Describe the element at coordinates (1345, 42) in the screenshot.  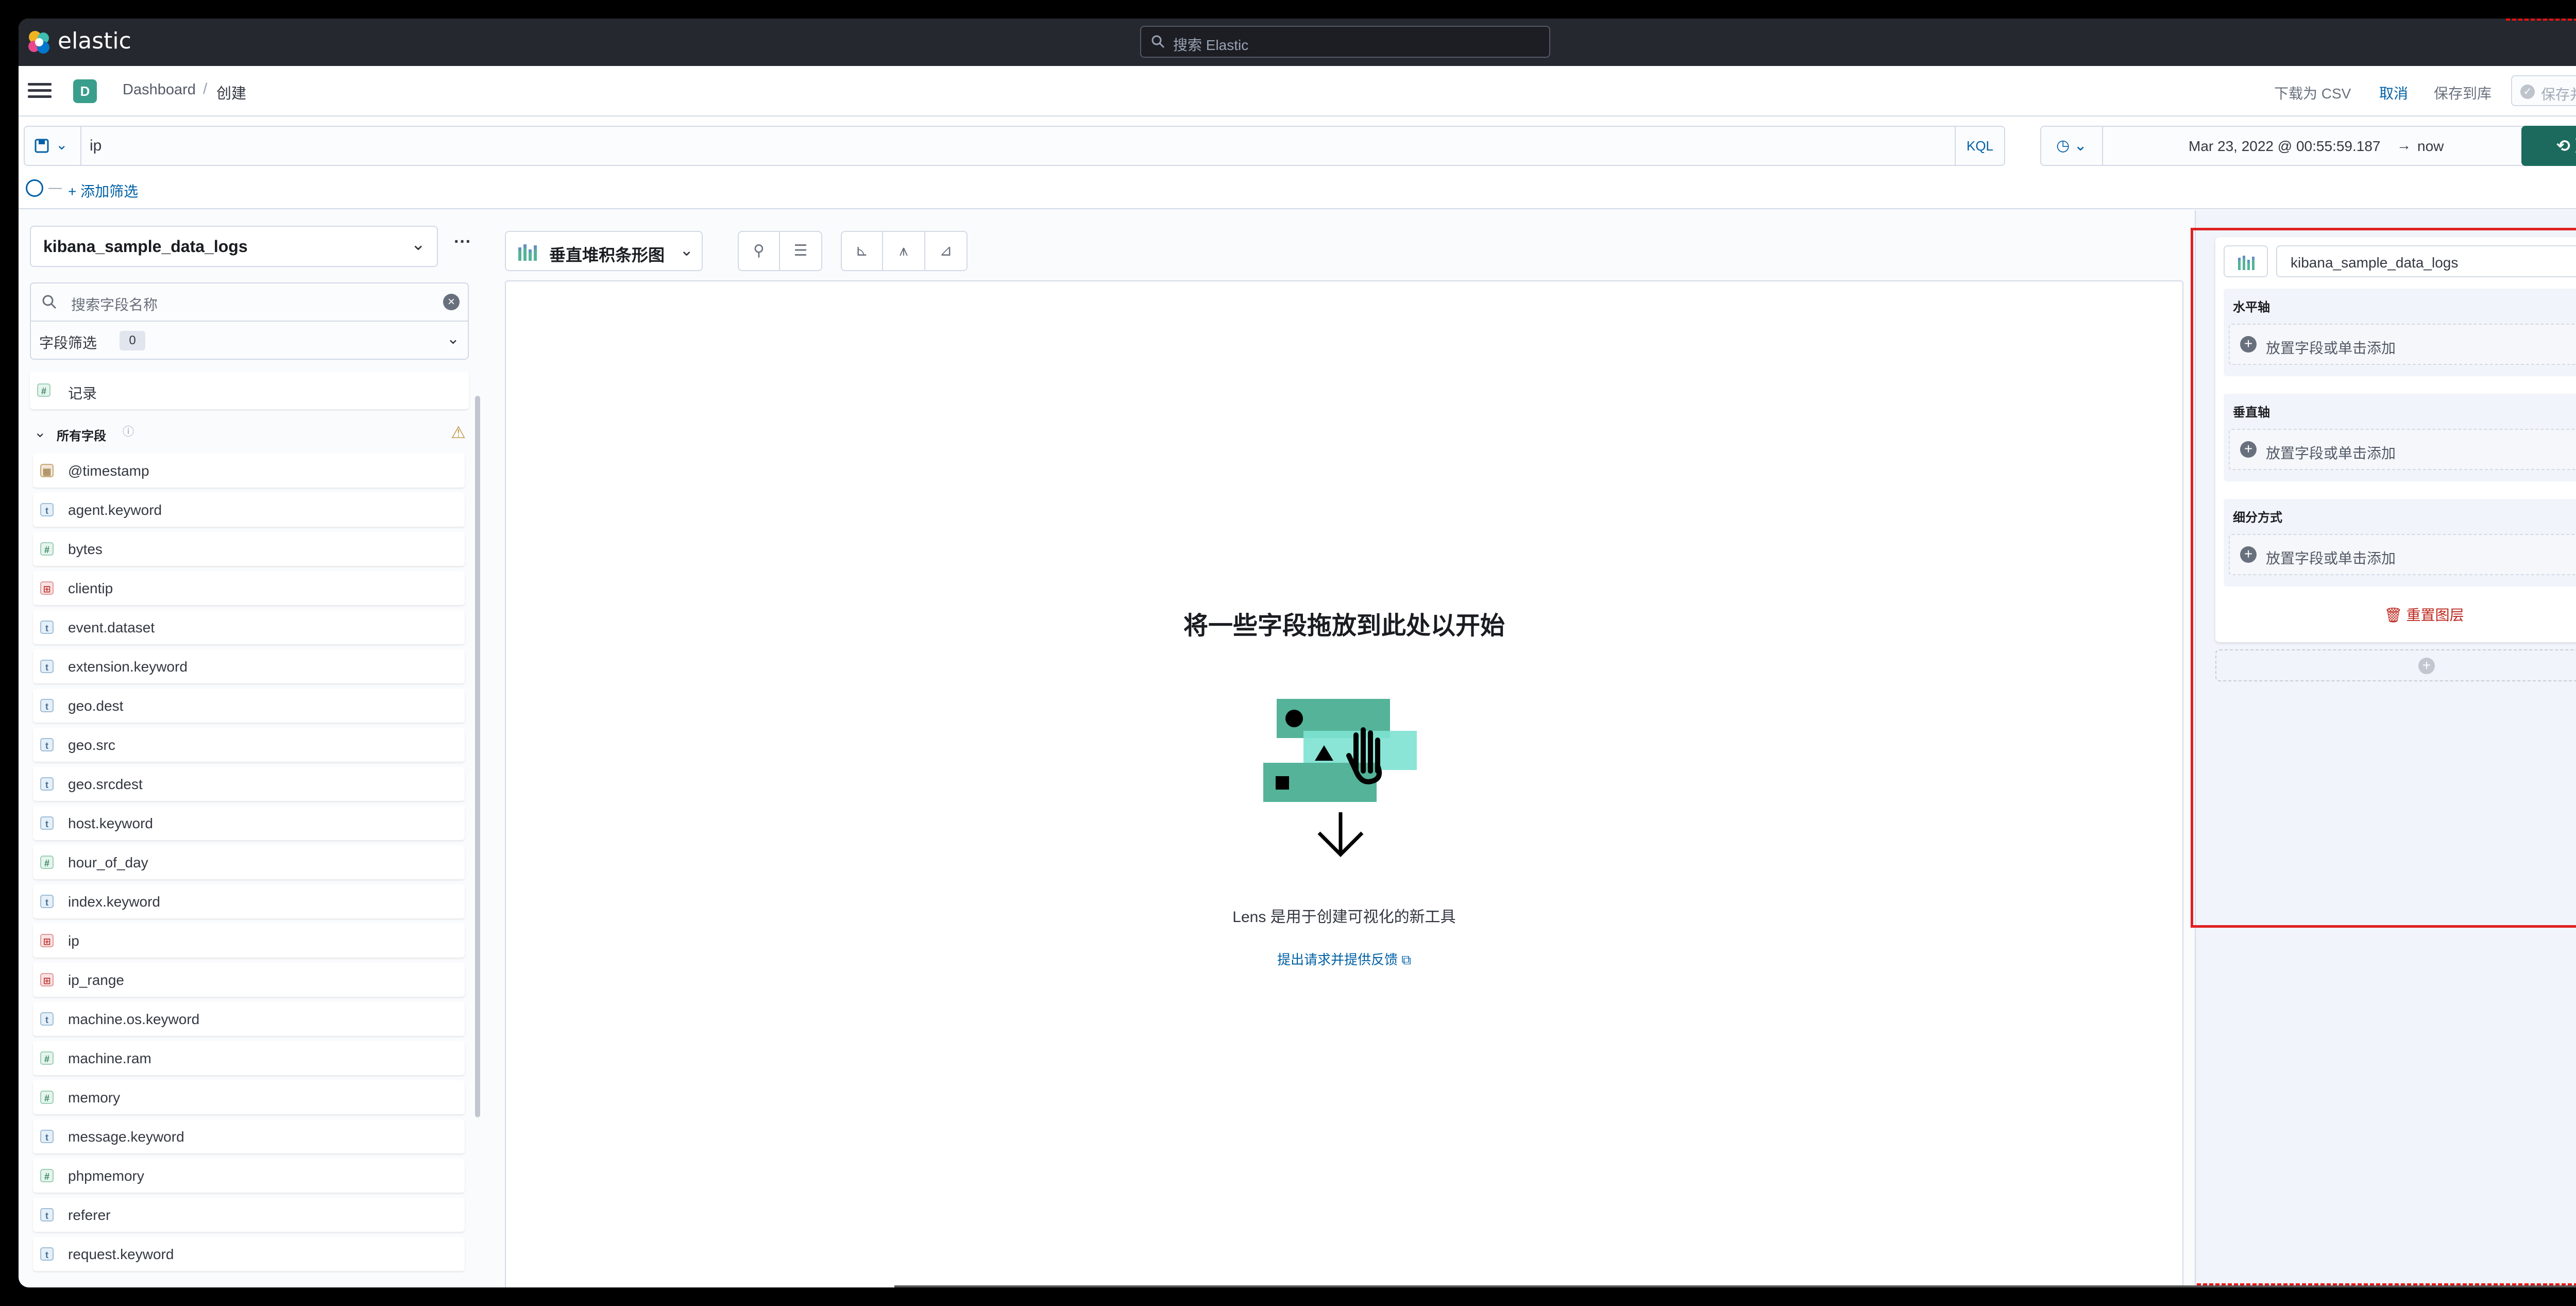
I see `global-search-input: 搜索 Elastic` at that location.